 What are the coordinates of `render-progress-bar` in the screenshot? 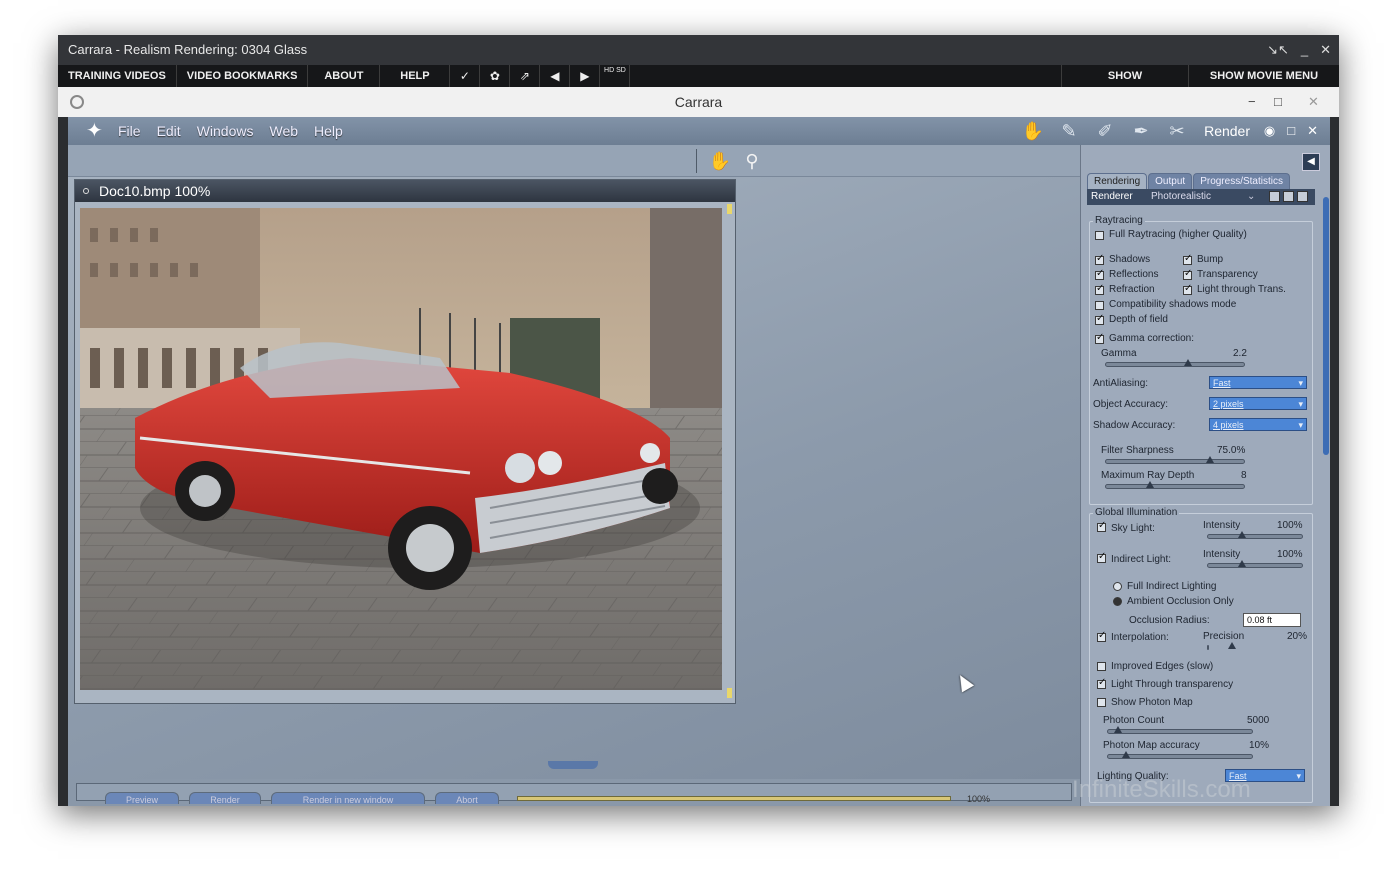 It's located at (734, 798).